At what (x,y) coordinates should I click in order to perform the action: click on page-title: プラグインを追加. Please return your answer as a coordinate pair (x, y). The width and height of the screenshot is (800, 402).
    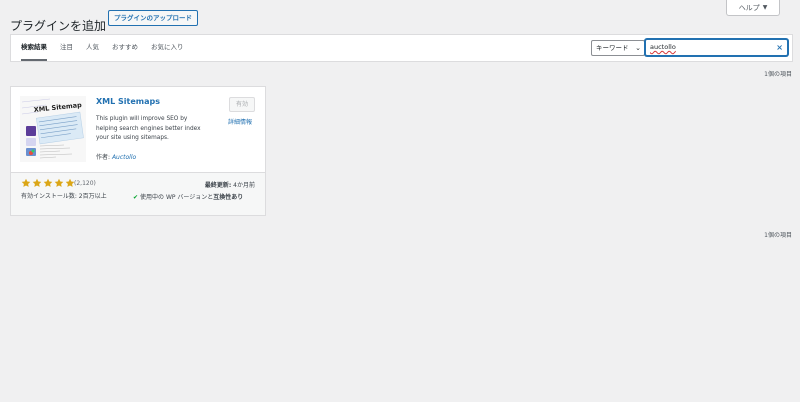
    Looking at the image, I should click on (58, 26).